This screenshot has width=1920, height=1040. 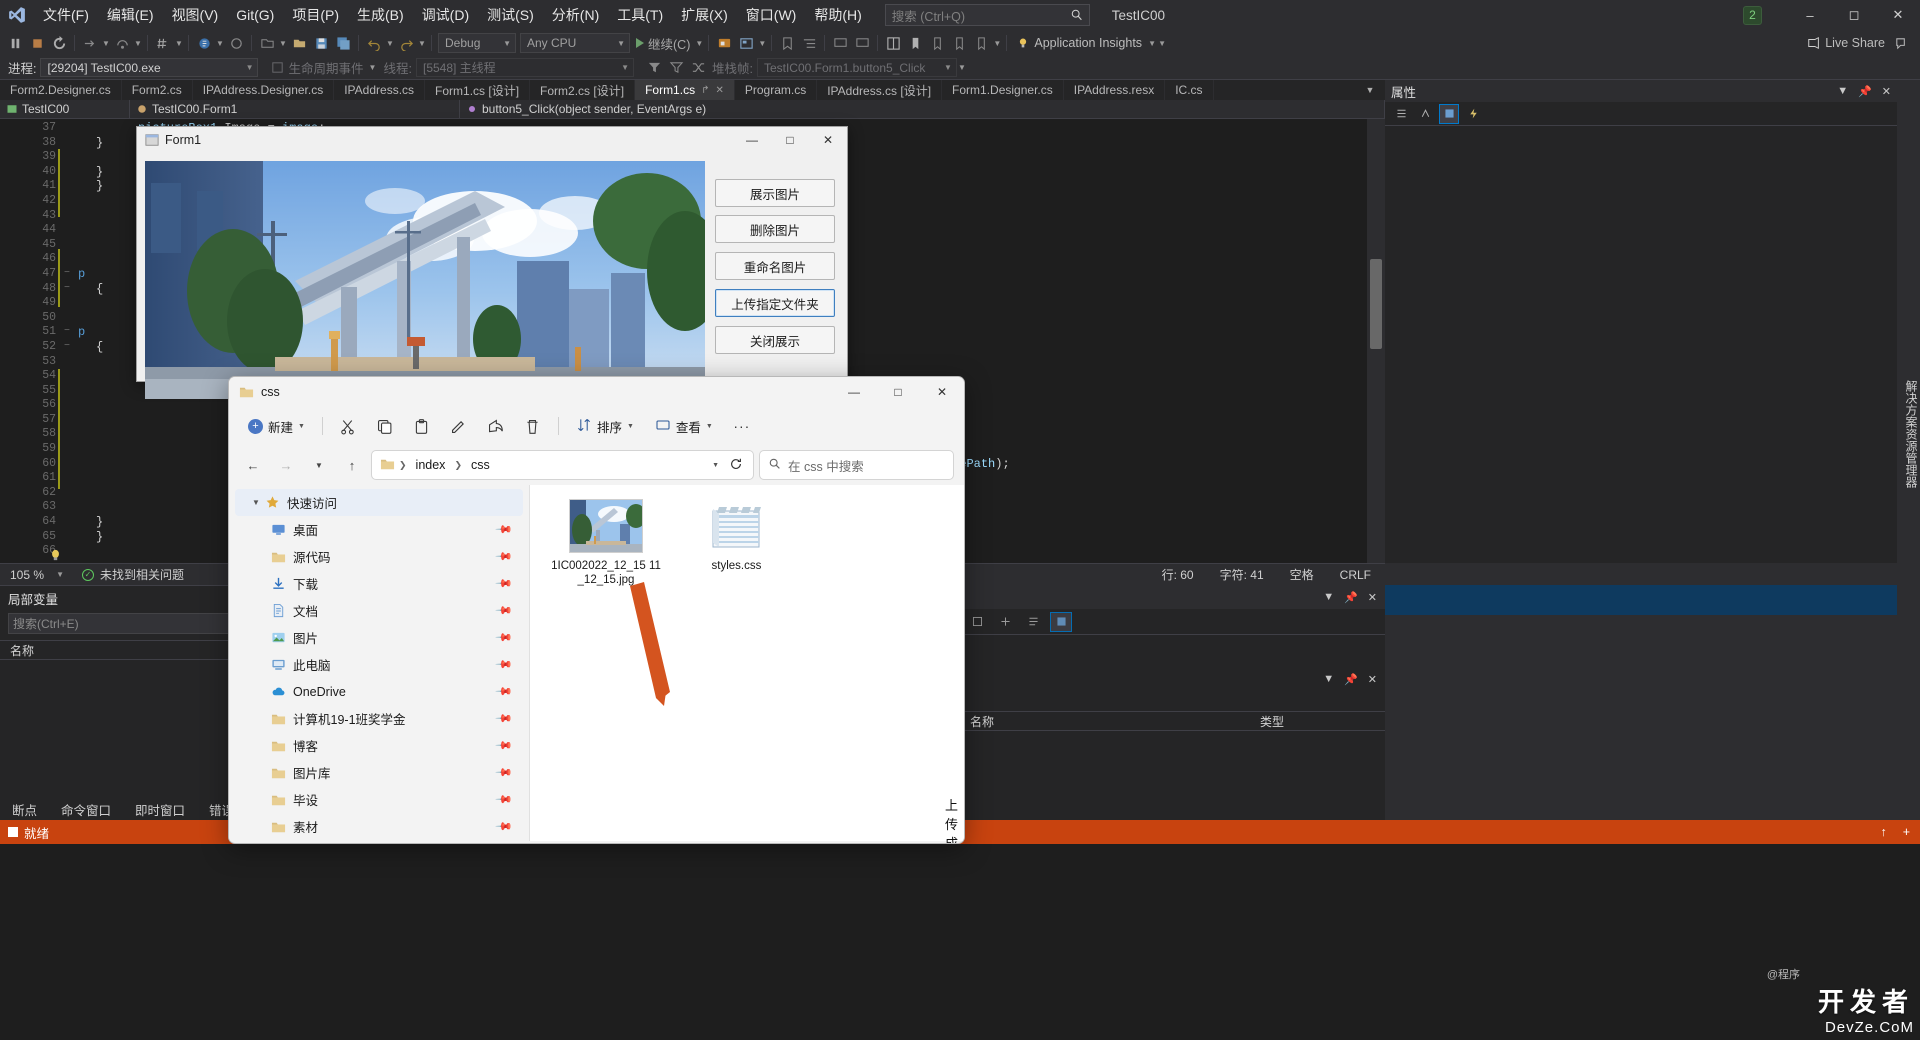 What do you see at coordinates (277, 68) in the screenshot?
I see `lifecycle-events-icon` at bounding box center [277, 68].